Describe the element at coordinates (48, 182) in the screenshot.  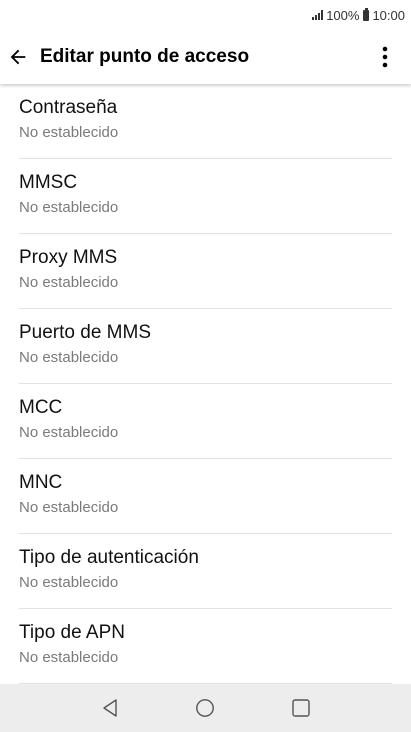
I see `setting-title: MMSC` at that location.